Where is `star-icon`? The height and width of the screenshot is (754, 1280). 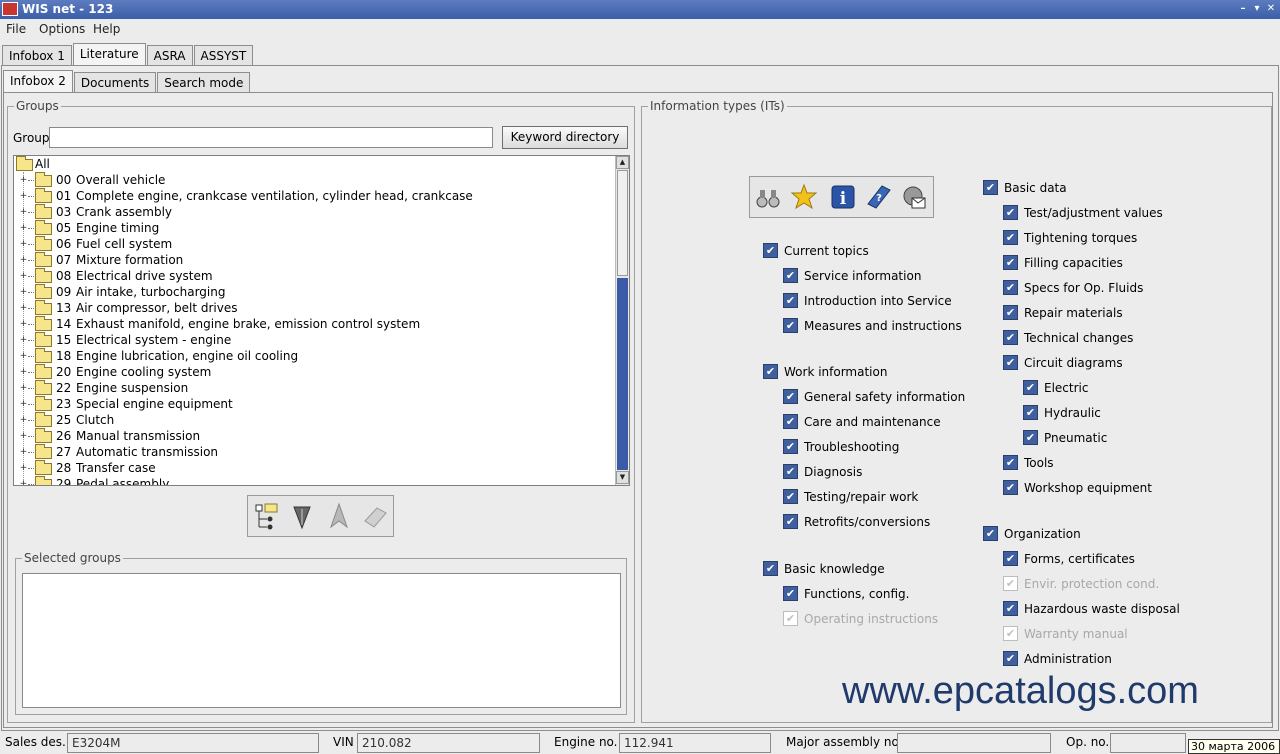 star-icon is located at coordinates (804, 197).